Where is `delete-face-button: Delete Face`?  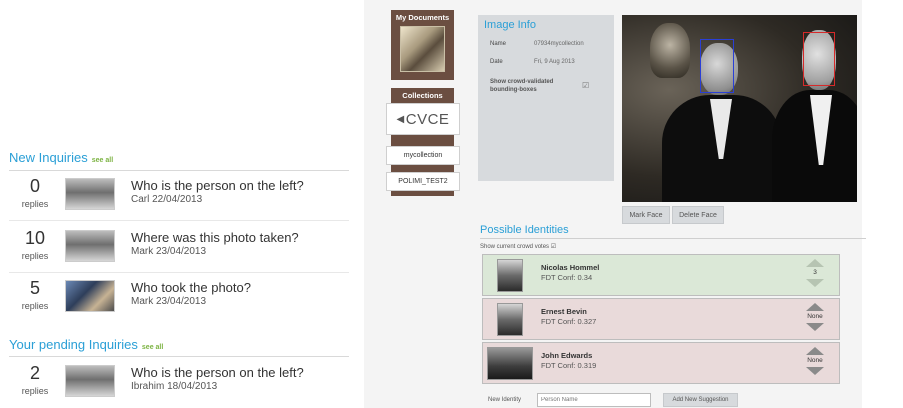
delete-face-button: Delete Face is located at coordinates (698, 215).